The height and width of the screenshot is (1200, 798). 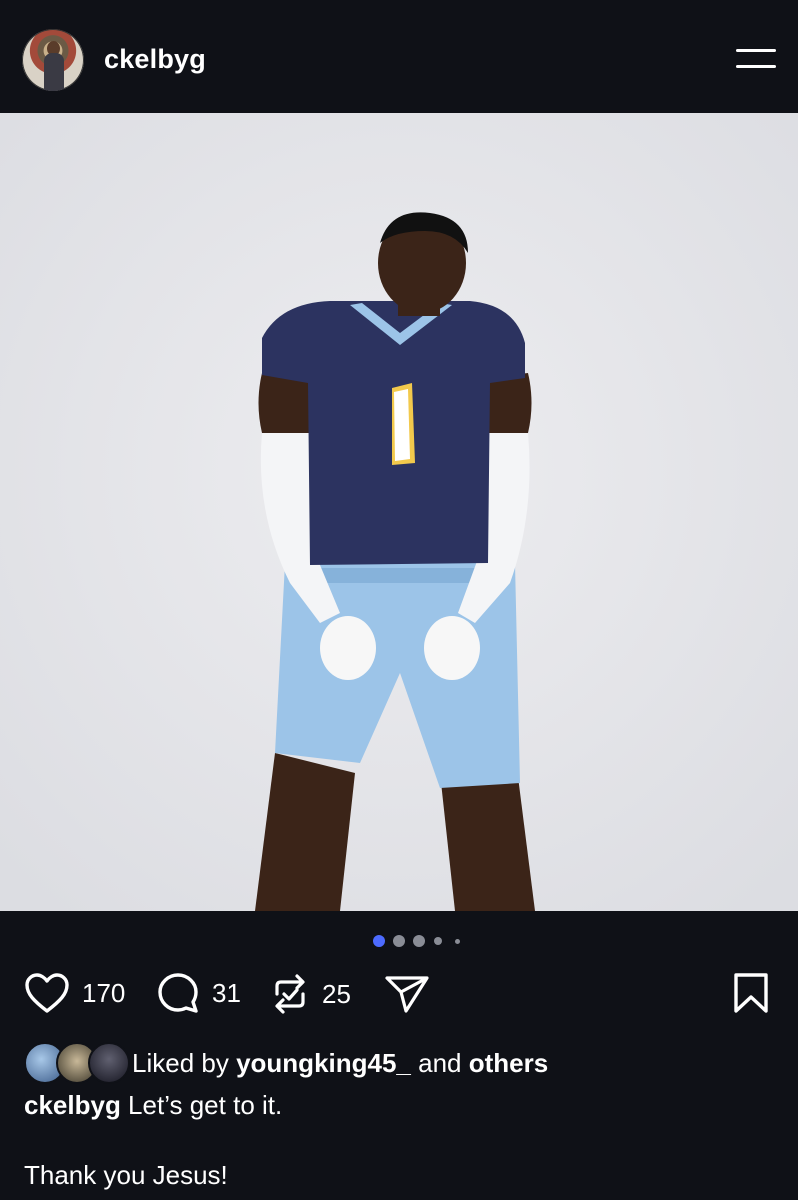 I want to click on comment-icon, so click(x=178, y=993).